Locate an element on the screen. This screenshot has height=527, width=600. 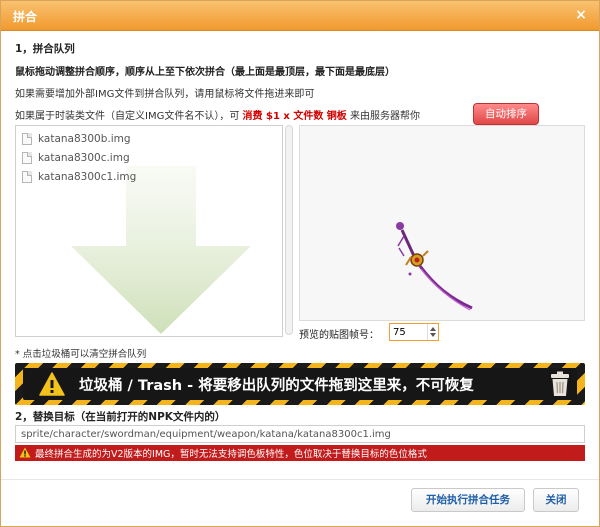
down-arrow-icon is located at coordinates (161, 250).